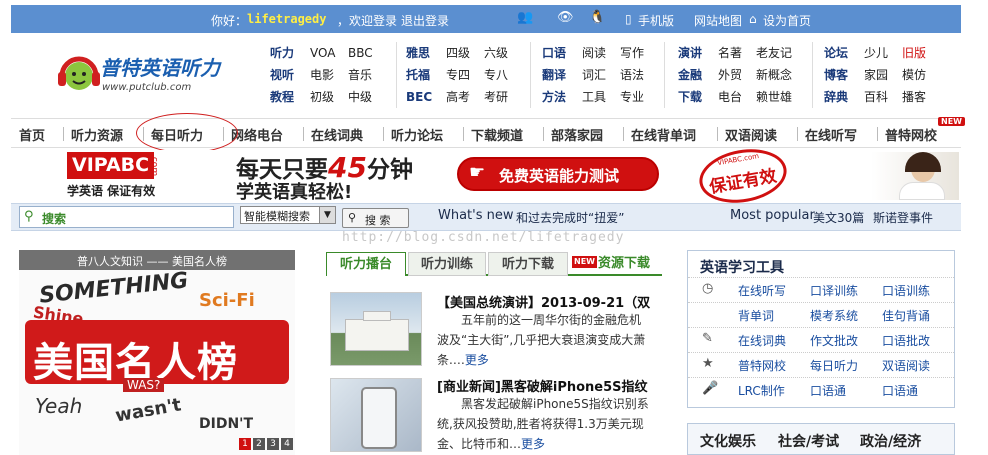 This screenshot has width=988, height=455. Describe the element at coordinates (126, 217) in the screenshot. I see `search-input: ⚲ 搜索` at that location.